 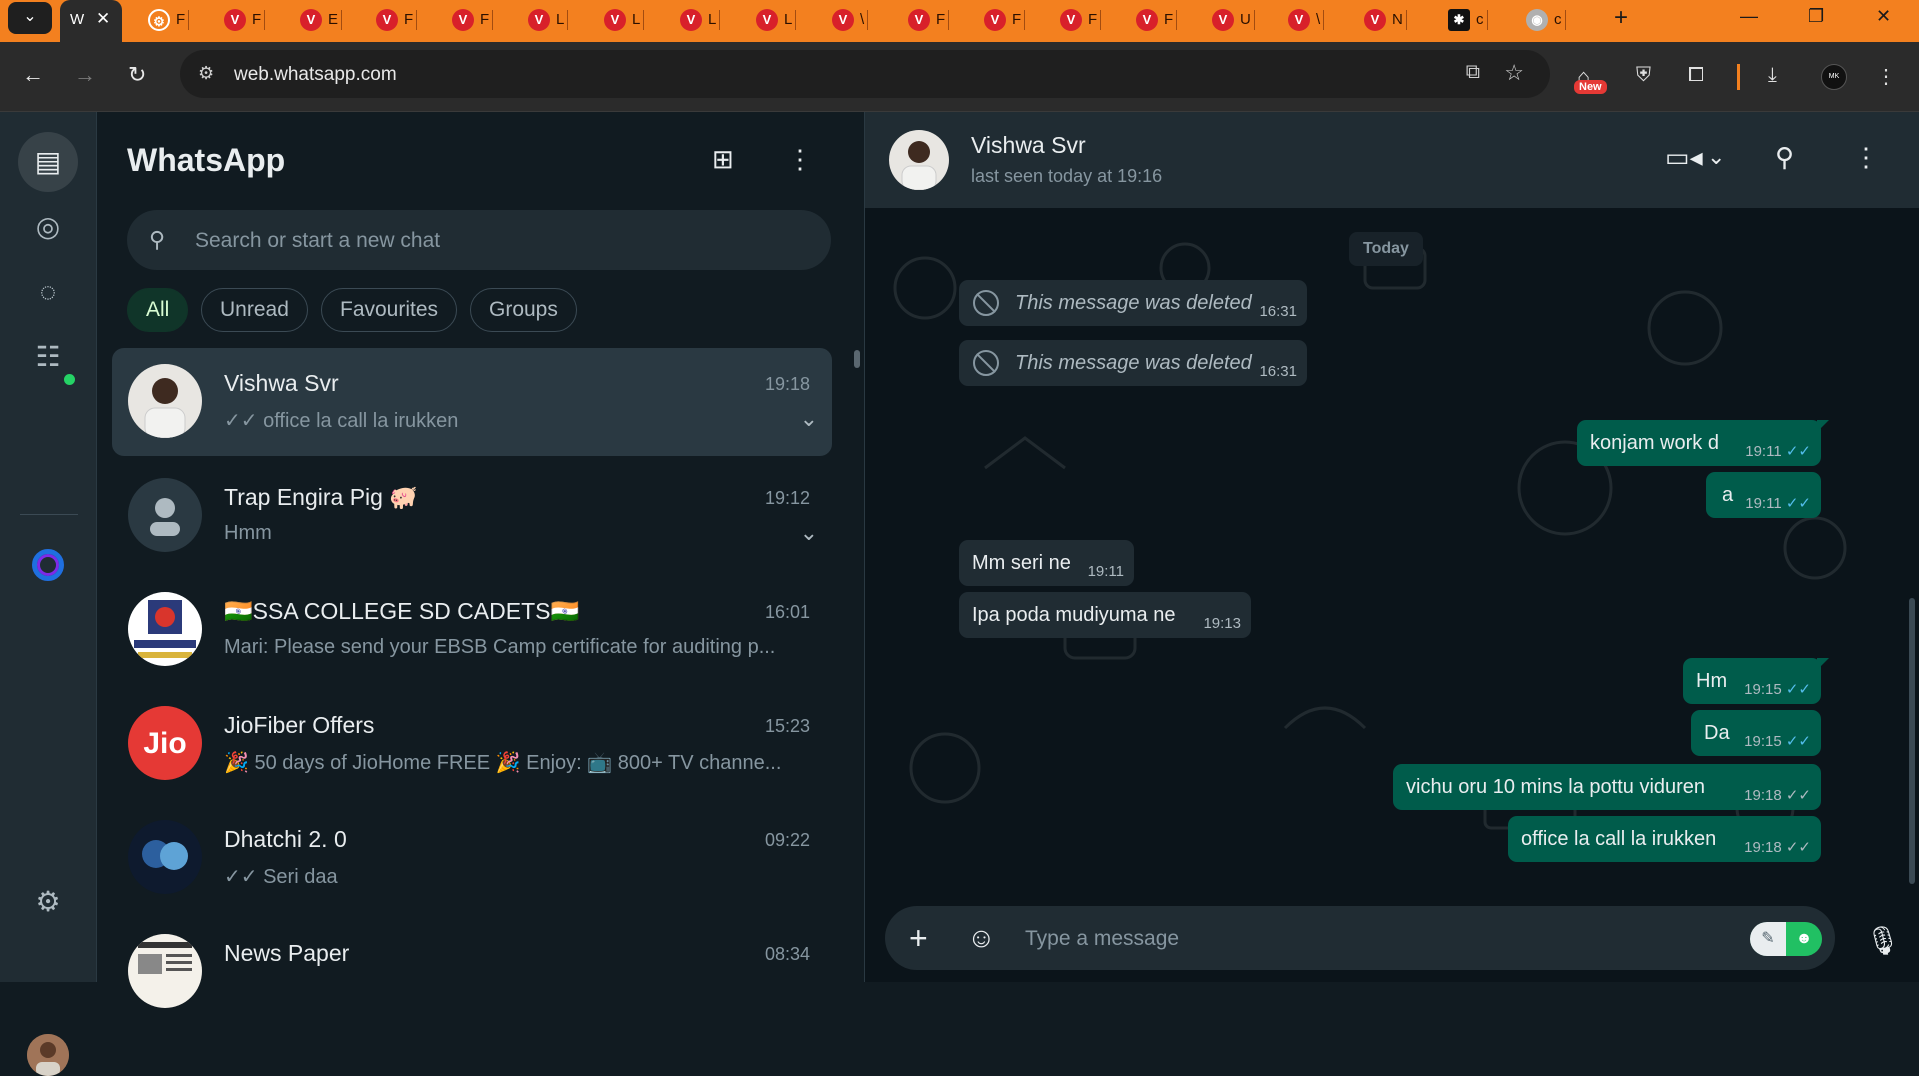 What do you see at coordinates (472, 858) in the screenshot?
I see `chat-item-dhatchi: Dhatchi 2. 0 09:22 ✓✓ Seri daa` at bounding box center [472, 858].